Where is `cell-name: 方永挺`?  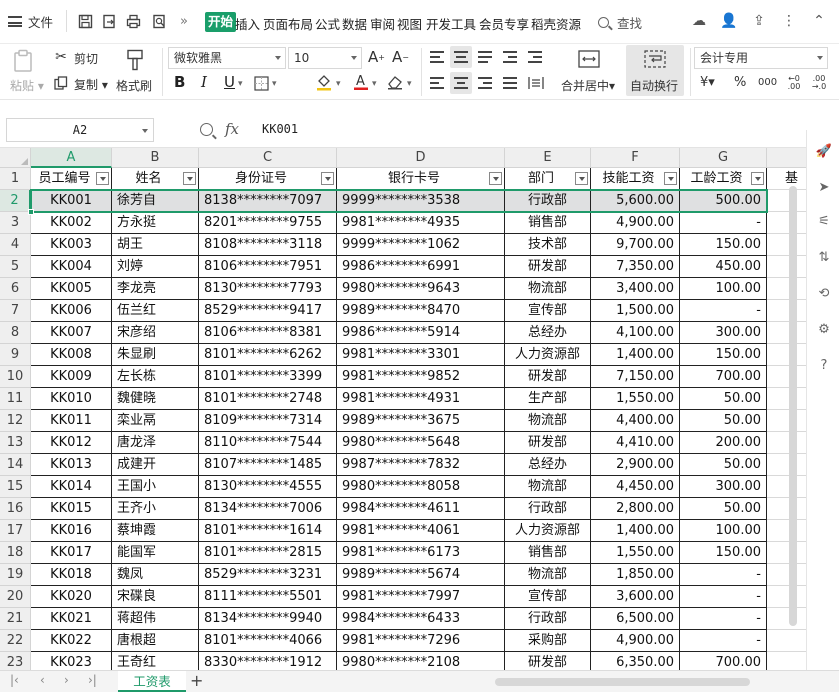
cell-name: 方永挺 is located at coordinates (155, 223).